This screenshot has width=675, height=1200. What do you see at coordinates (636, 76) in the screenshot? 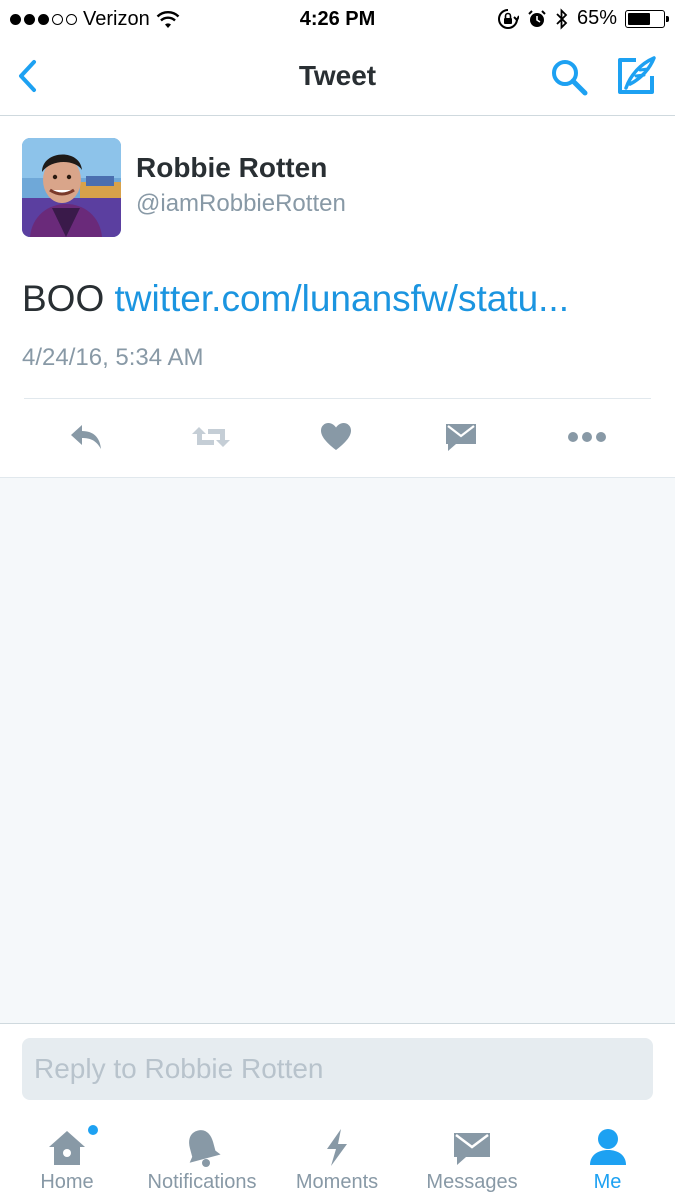
I see `compose-icon` at bounding box center [636, 76].